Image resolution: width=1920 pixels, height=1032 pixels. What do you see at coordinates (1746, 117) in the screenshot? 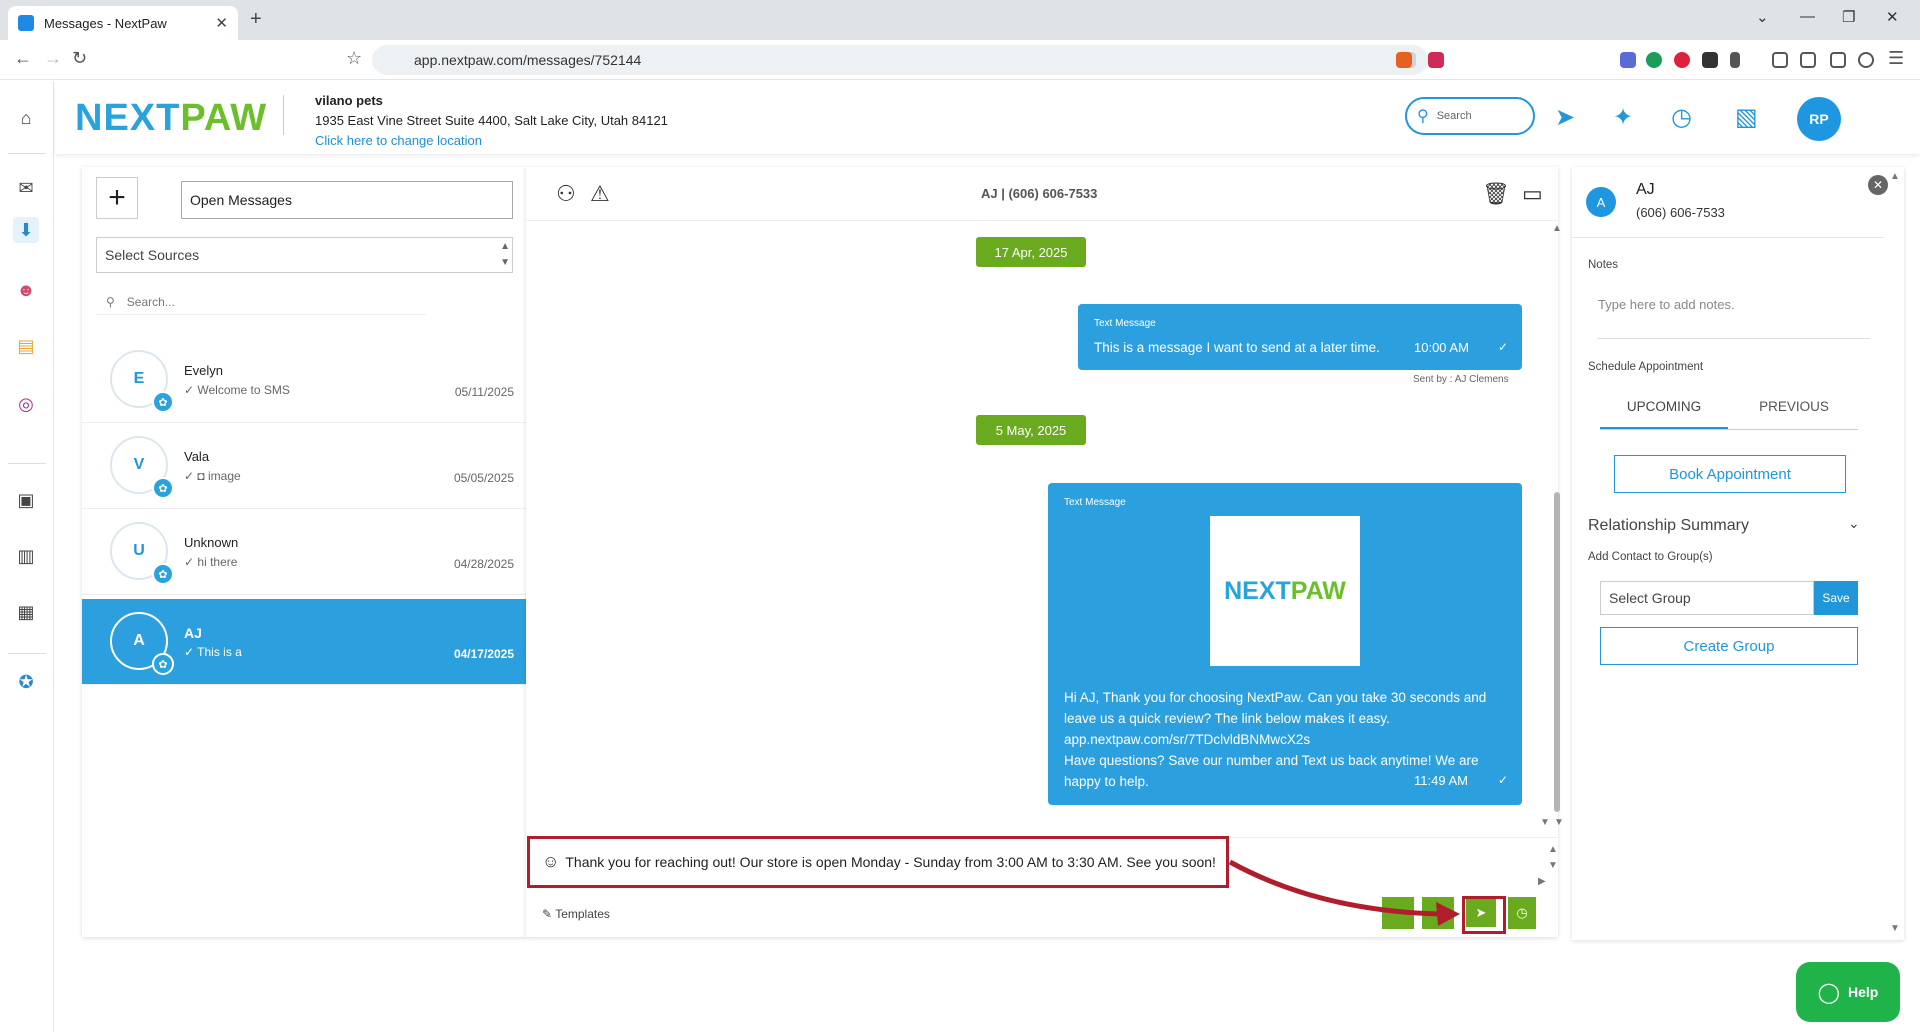
I see `billing-icon: ▧` at bounding box center [1746, 117].